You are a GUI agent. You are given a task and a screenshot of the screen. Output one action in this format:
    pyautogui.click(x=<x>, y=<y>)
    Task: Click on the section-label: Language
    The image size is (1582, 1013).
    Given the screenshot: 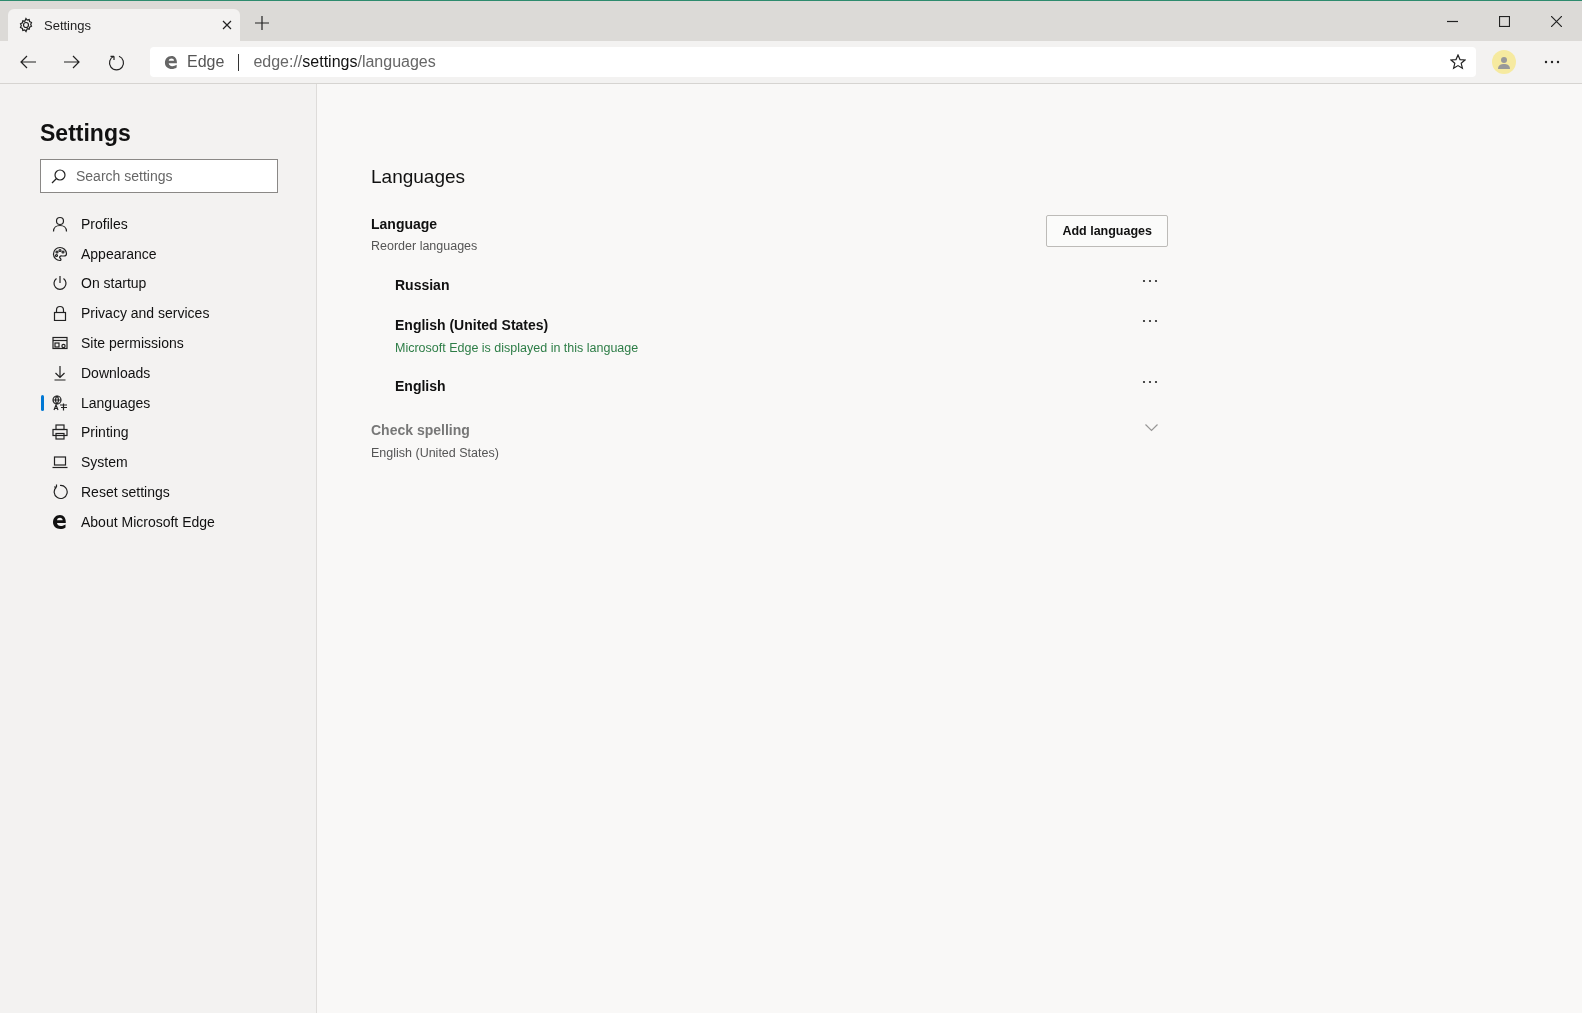 What is the action you would take?
    pyautogui.click(x=405, y=224)
    